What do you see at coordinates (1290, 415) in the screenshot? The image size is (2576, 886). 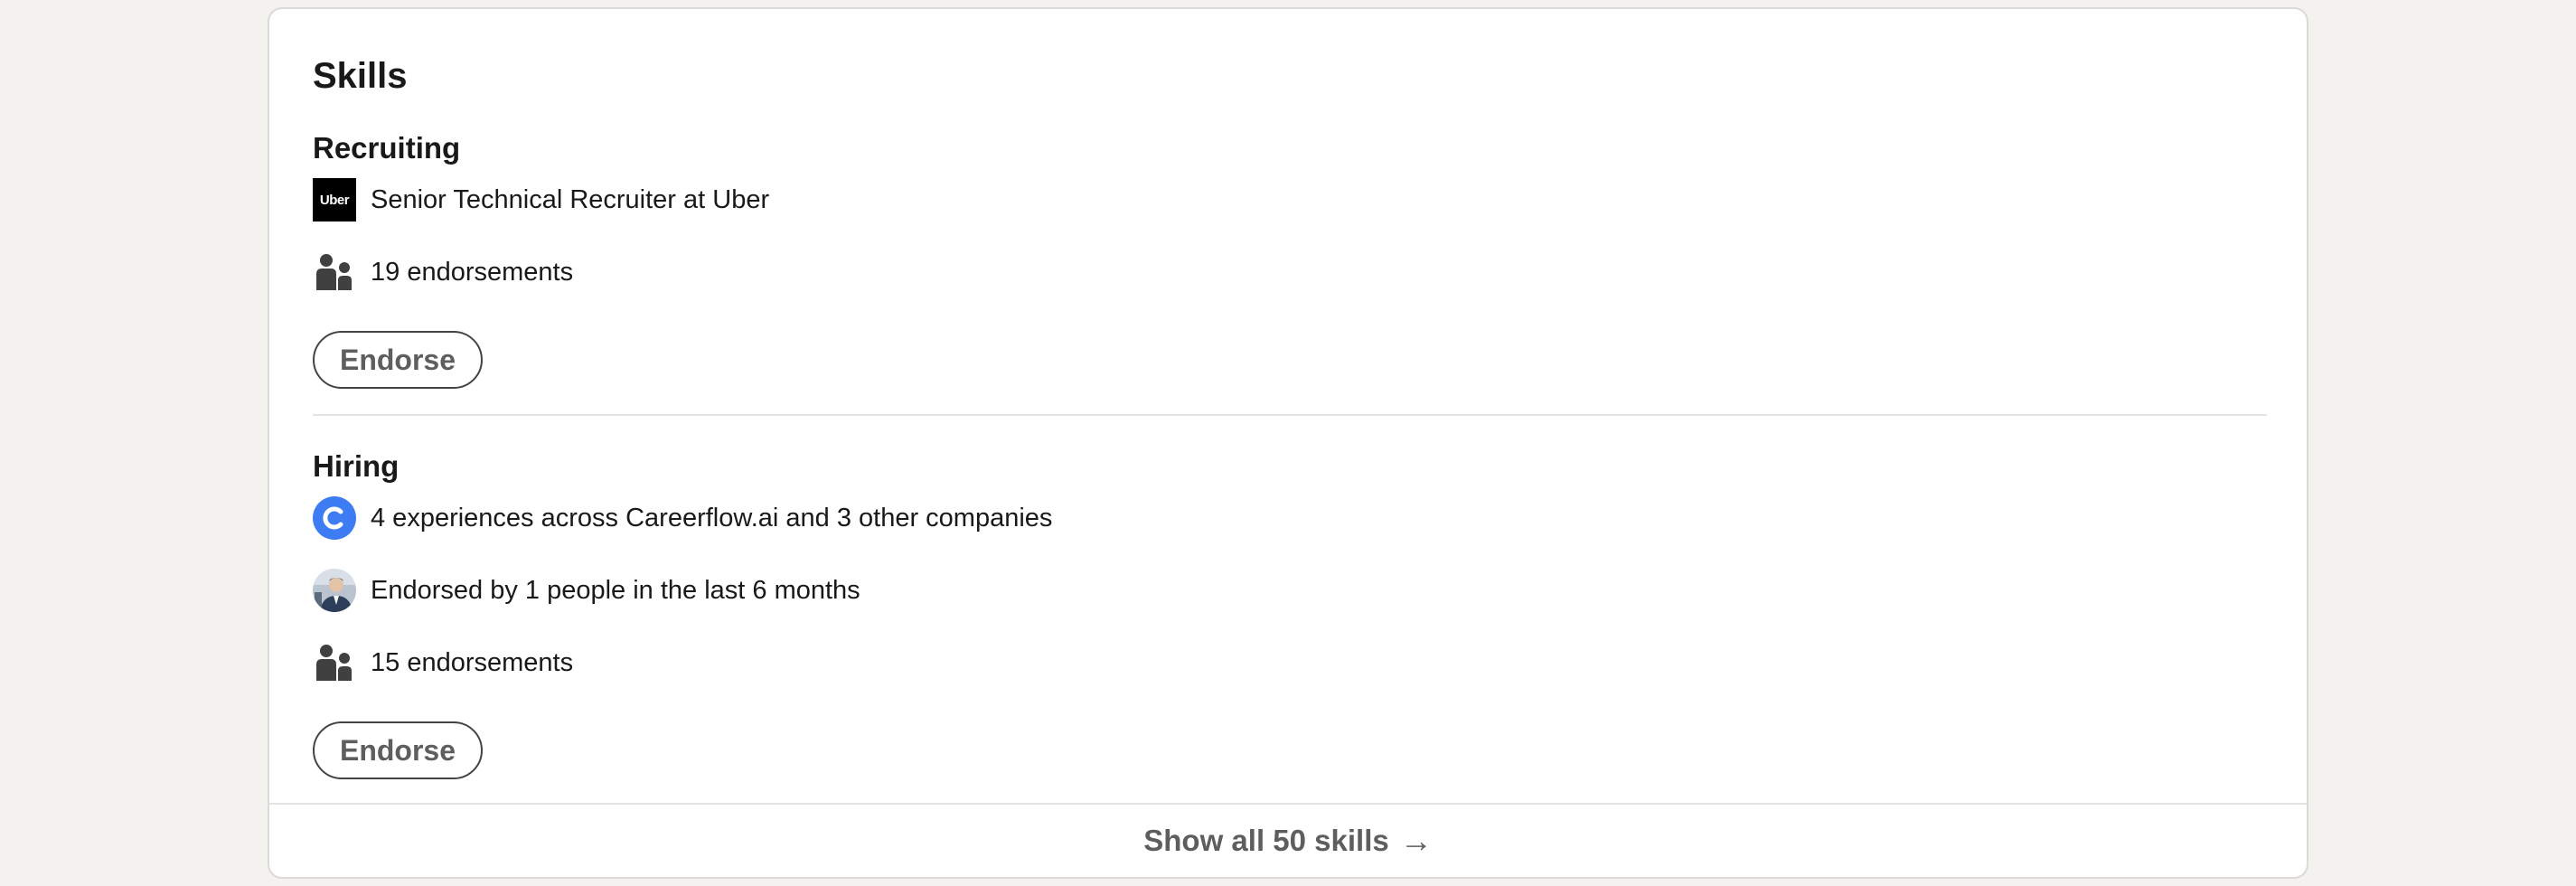 I see `skill-divider` at bounding box center [1290, 415].